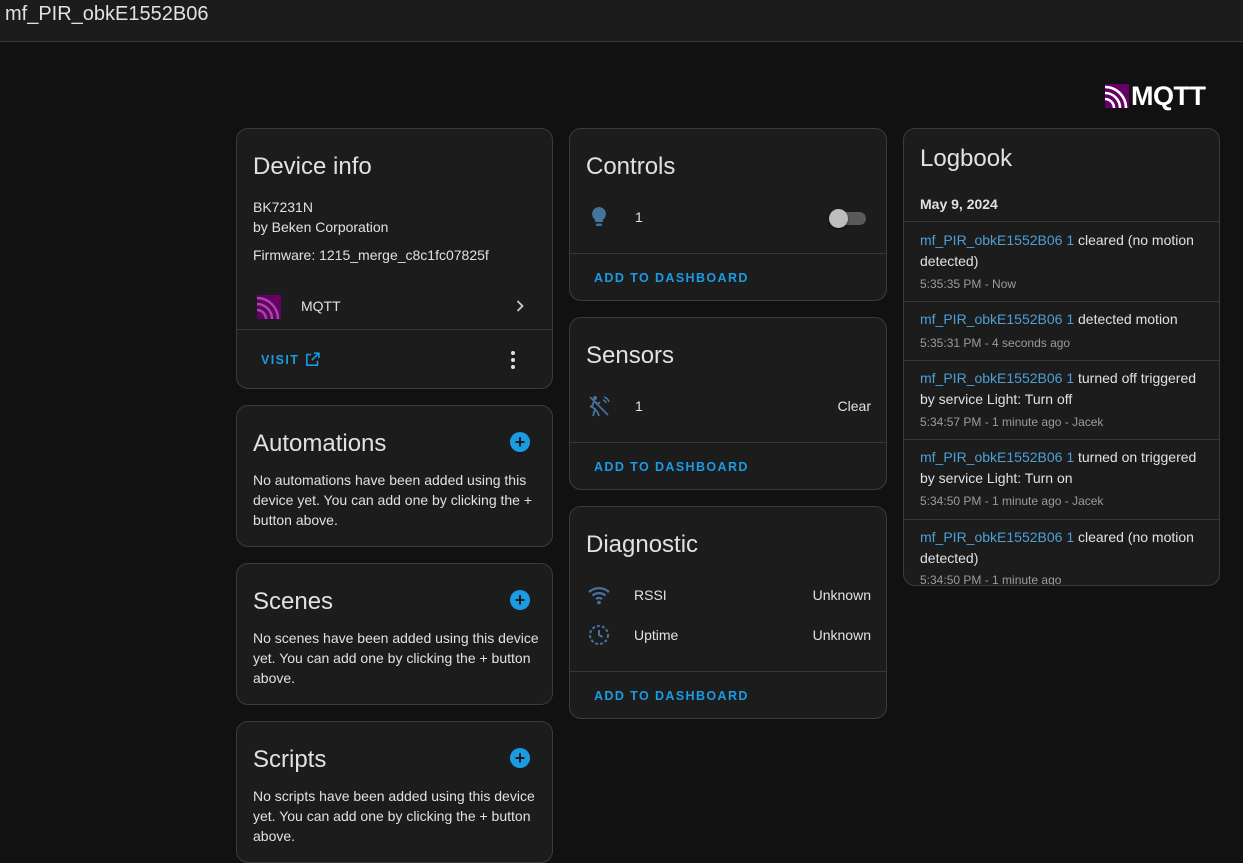  I want to click on sensors-title: Sensors, so click(630, 355).